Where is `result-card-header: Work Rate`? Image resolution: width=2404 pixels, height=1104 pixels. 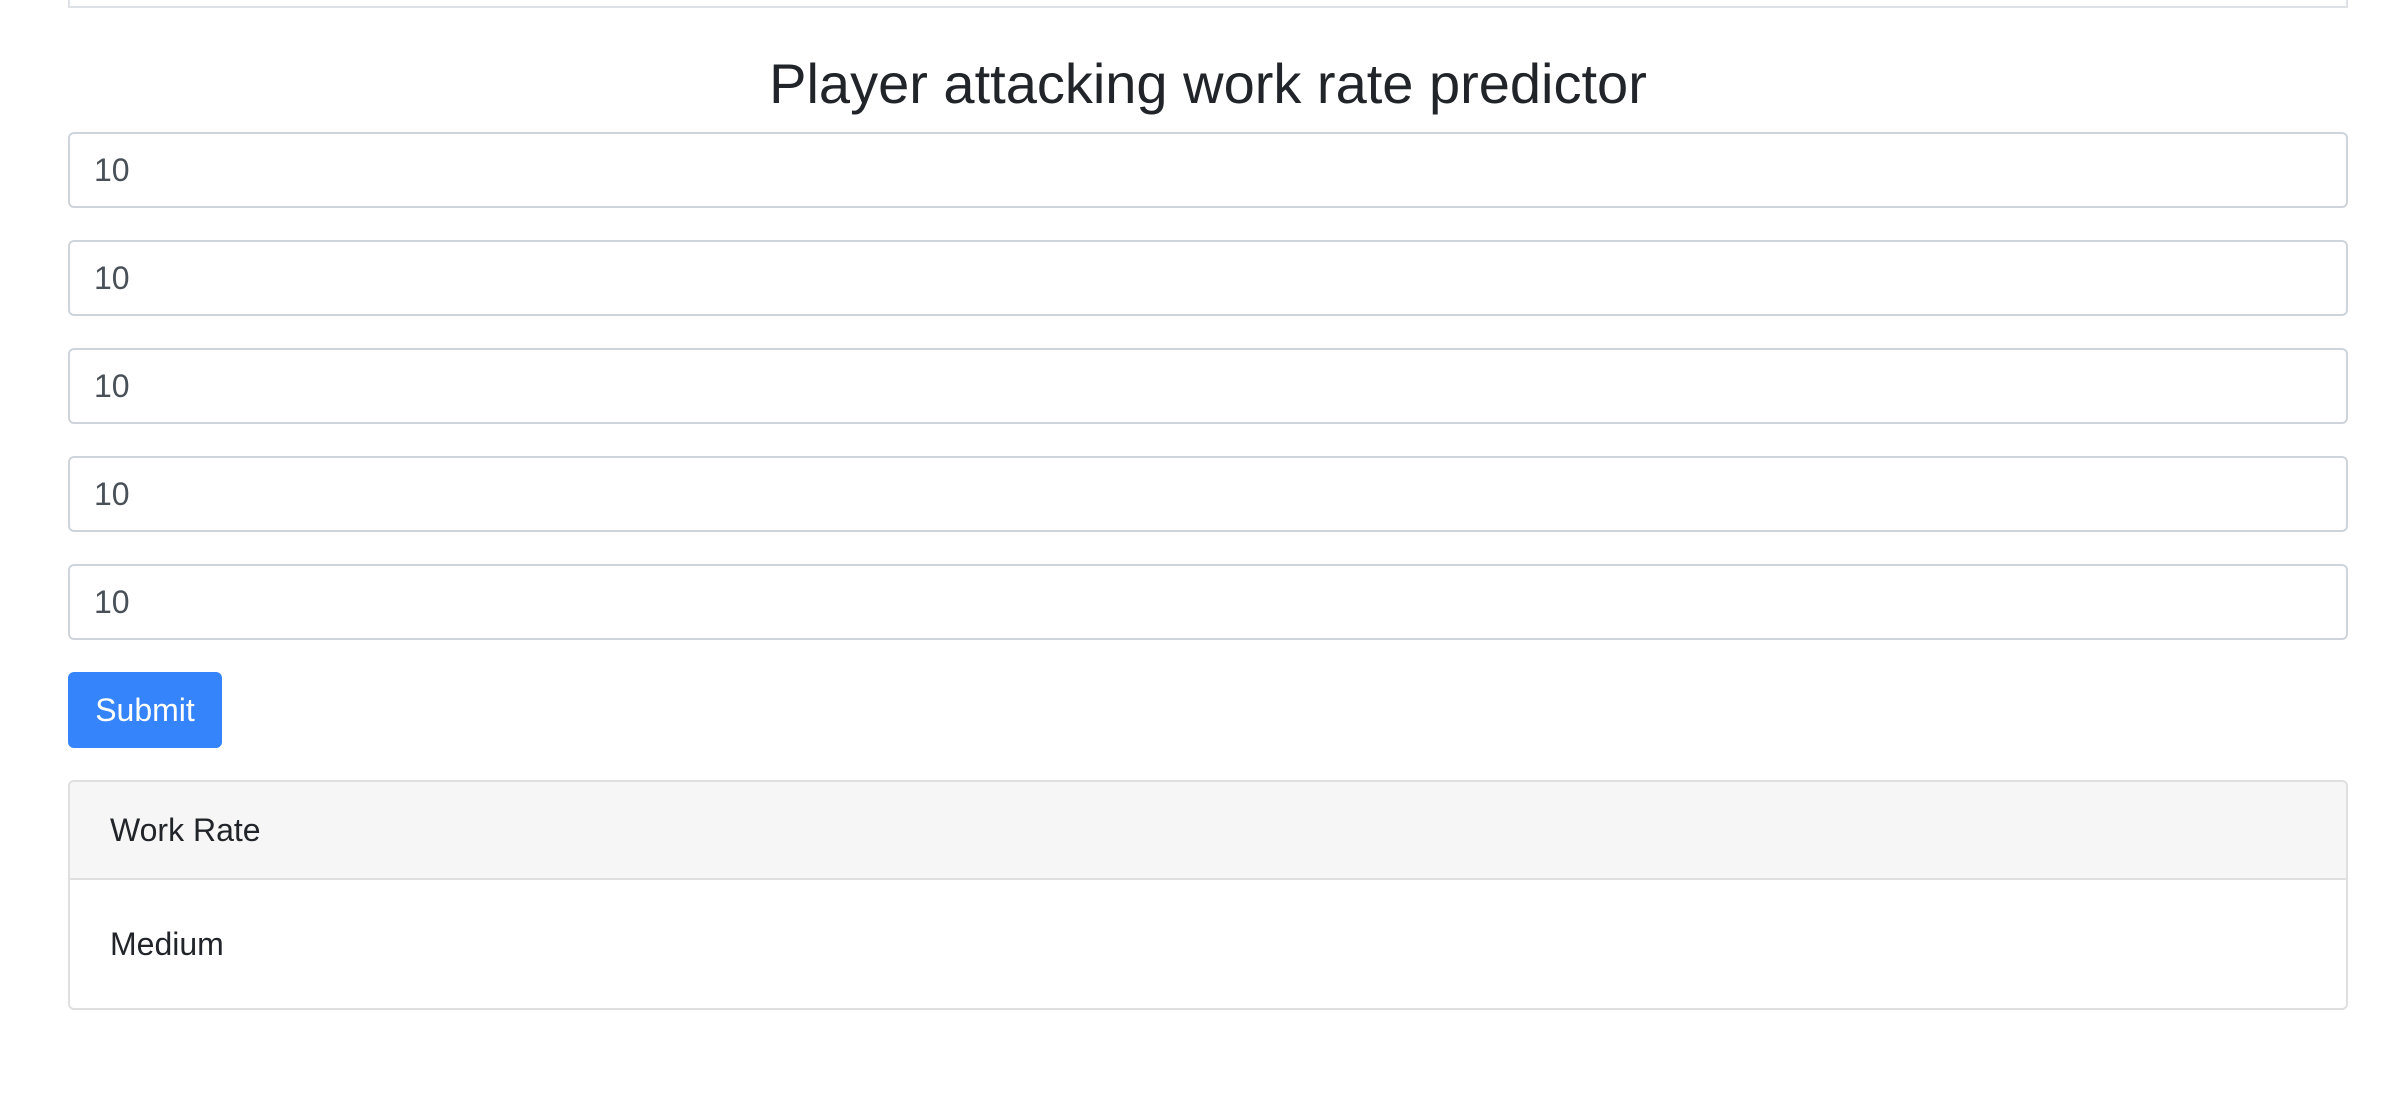 result-card-header: Work Rate is located at coordinates (1208, 831).